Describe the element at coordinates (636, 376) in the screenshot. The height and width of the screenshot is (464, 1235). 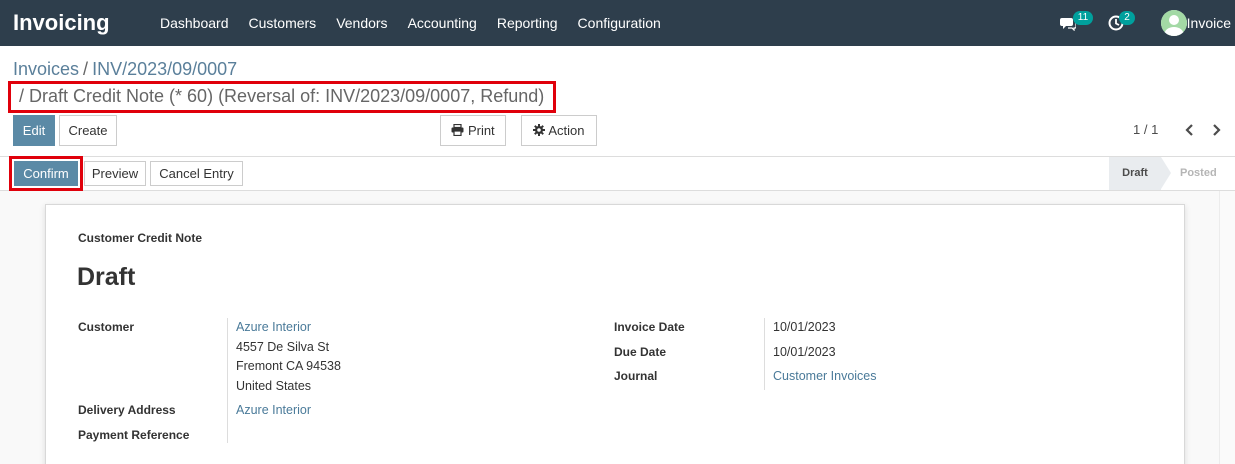
I see `label-journal: Journal` at that location.